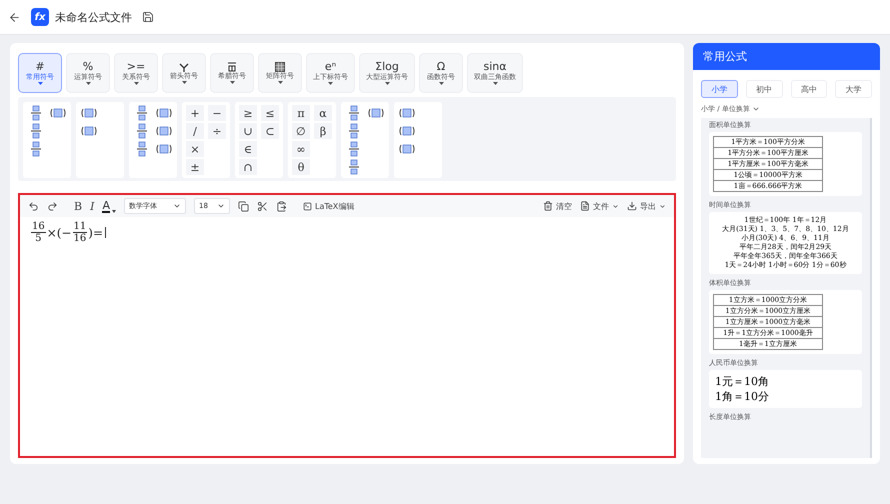 This screenshot has width=890, height=504. What do you see at coordinates (232, 67) in the screenshot?
I see `accent-icon` at bounding box center [232, 67].